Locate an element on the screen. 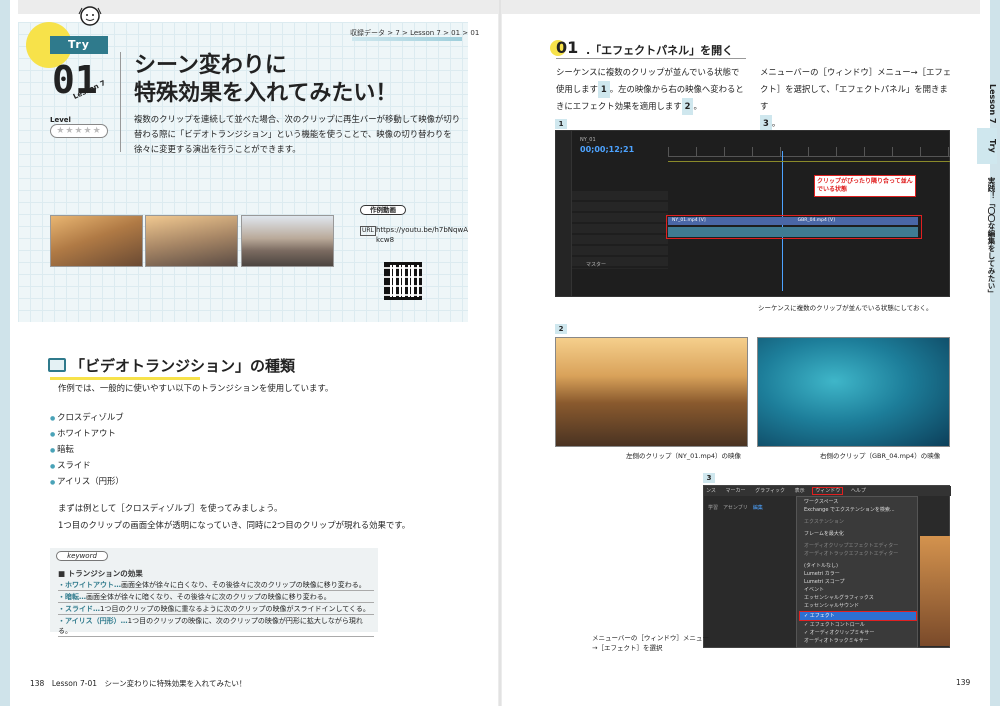  book-spine is located at coordinates (500, 353).